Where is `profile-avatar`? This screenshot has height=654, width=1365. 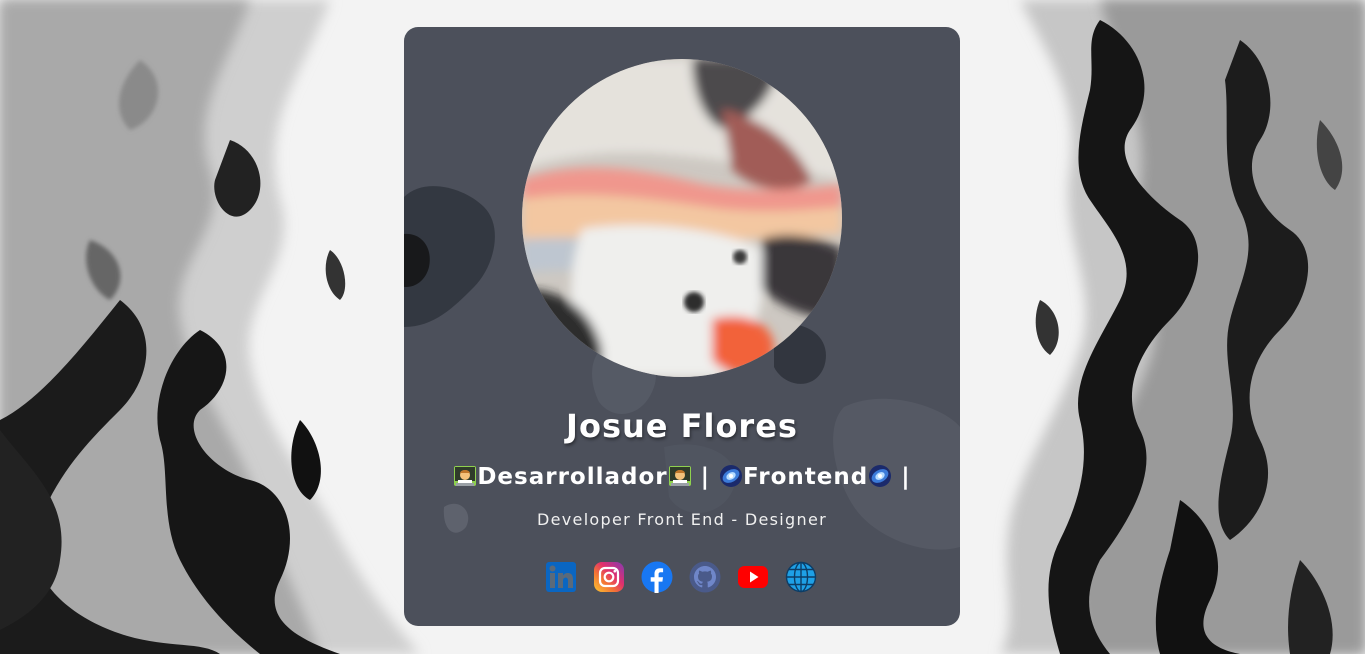
profile-avatar is located at coordinates (682, 218).